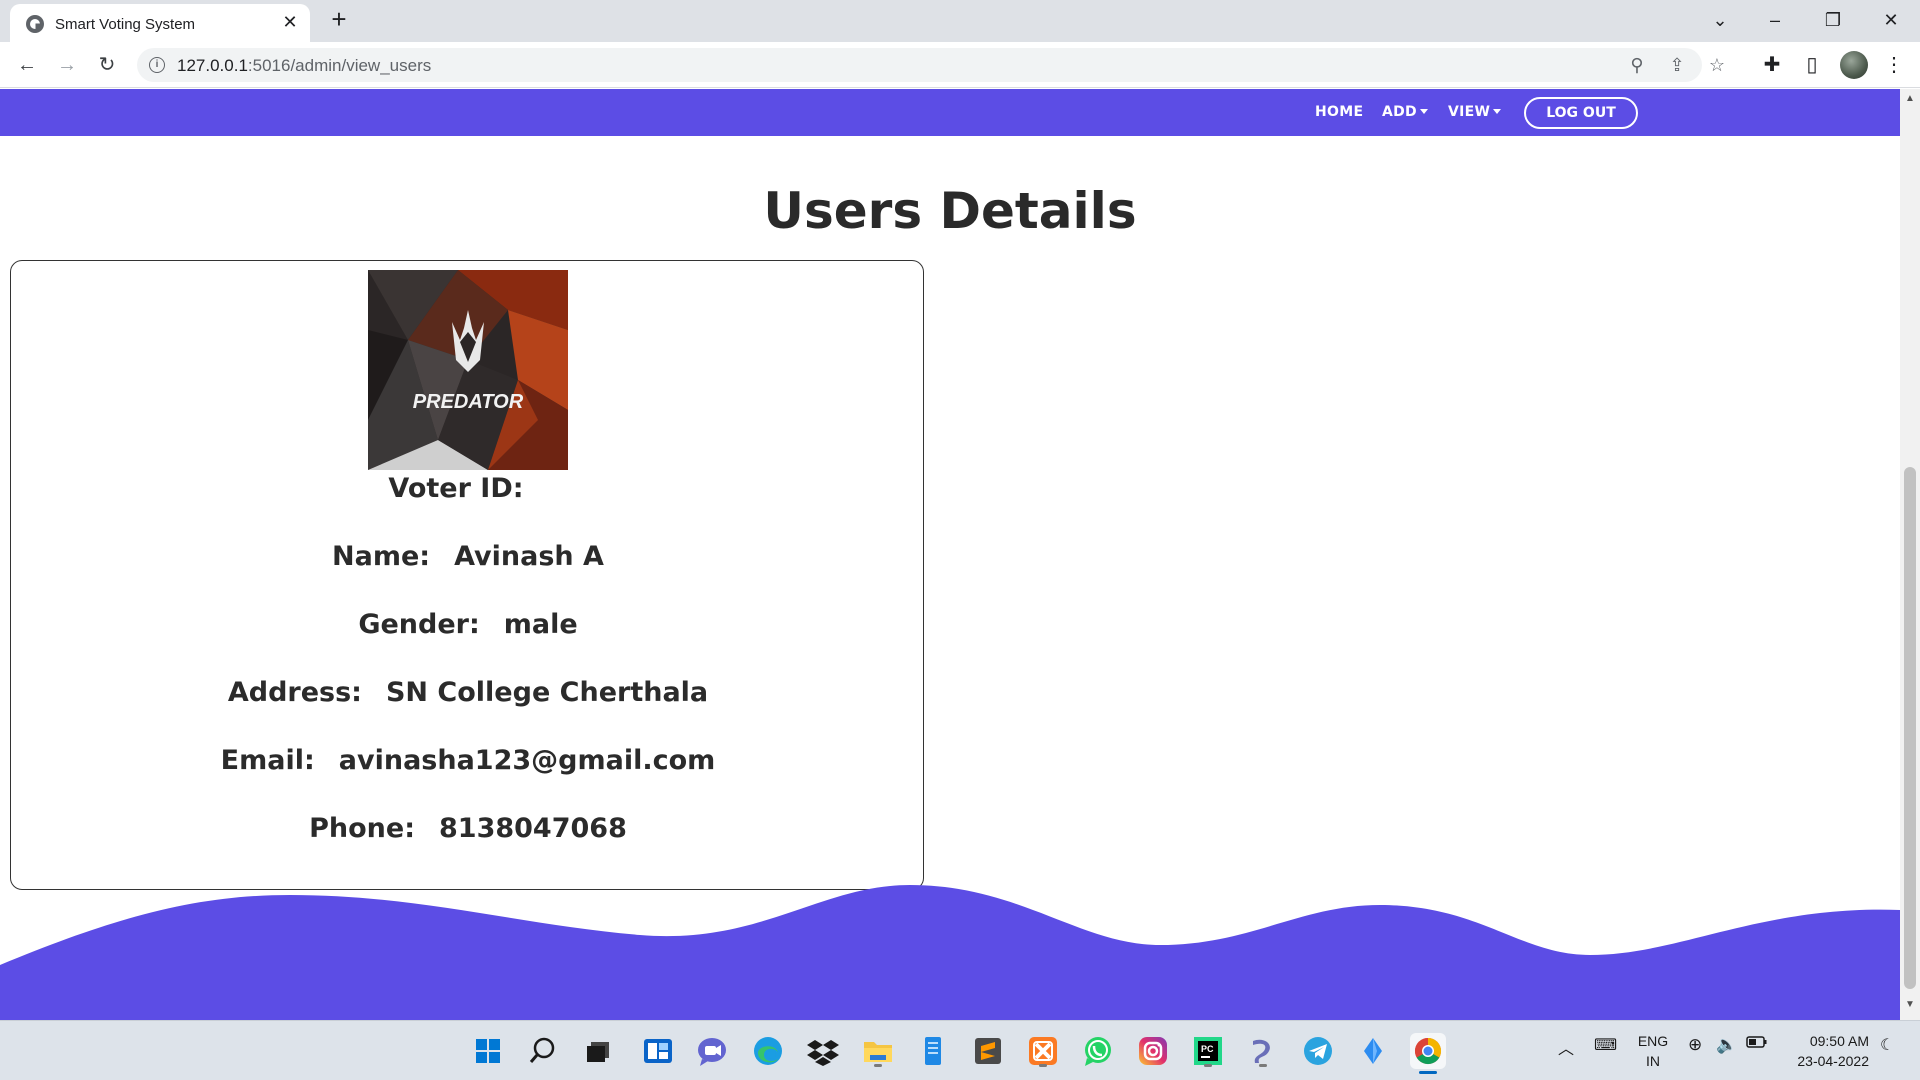 Image resolution: width=1920 pixels, height=1080 pixels. I want to click on footer-wave, so click(950, 952).